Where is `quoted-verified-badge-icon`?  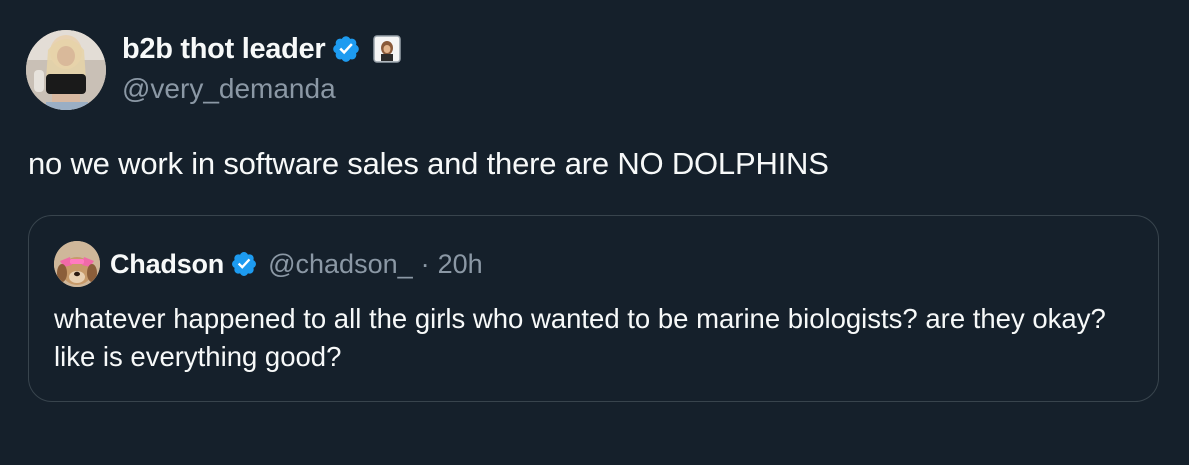
quoted-verified-badge-icon is located at coordinates (244, 264).